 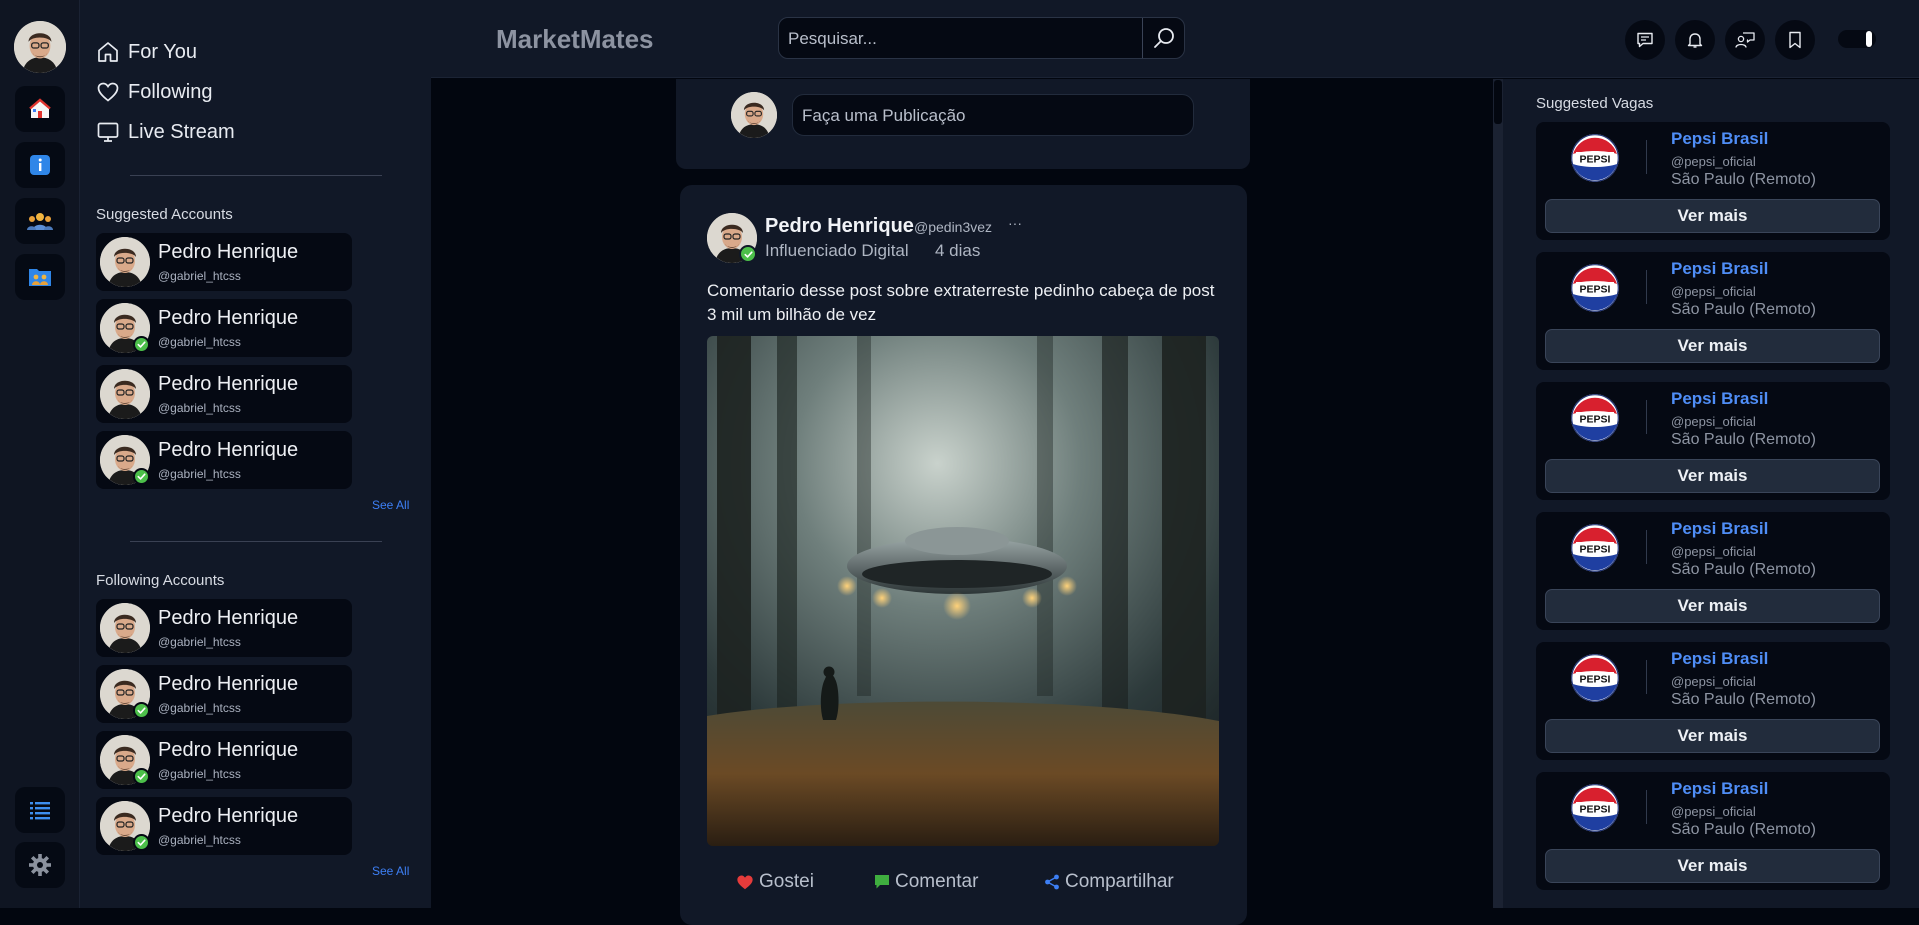 What do you see at coordinates (953, 227) in the screenshot?
I see `author-handle: @pedin3vez` at bounding box center [953, 227].